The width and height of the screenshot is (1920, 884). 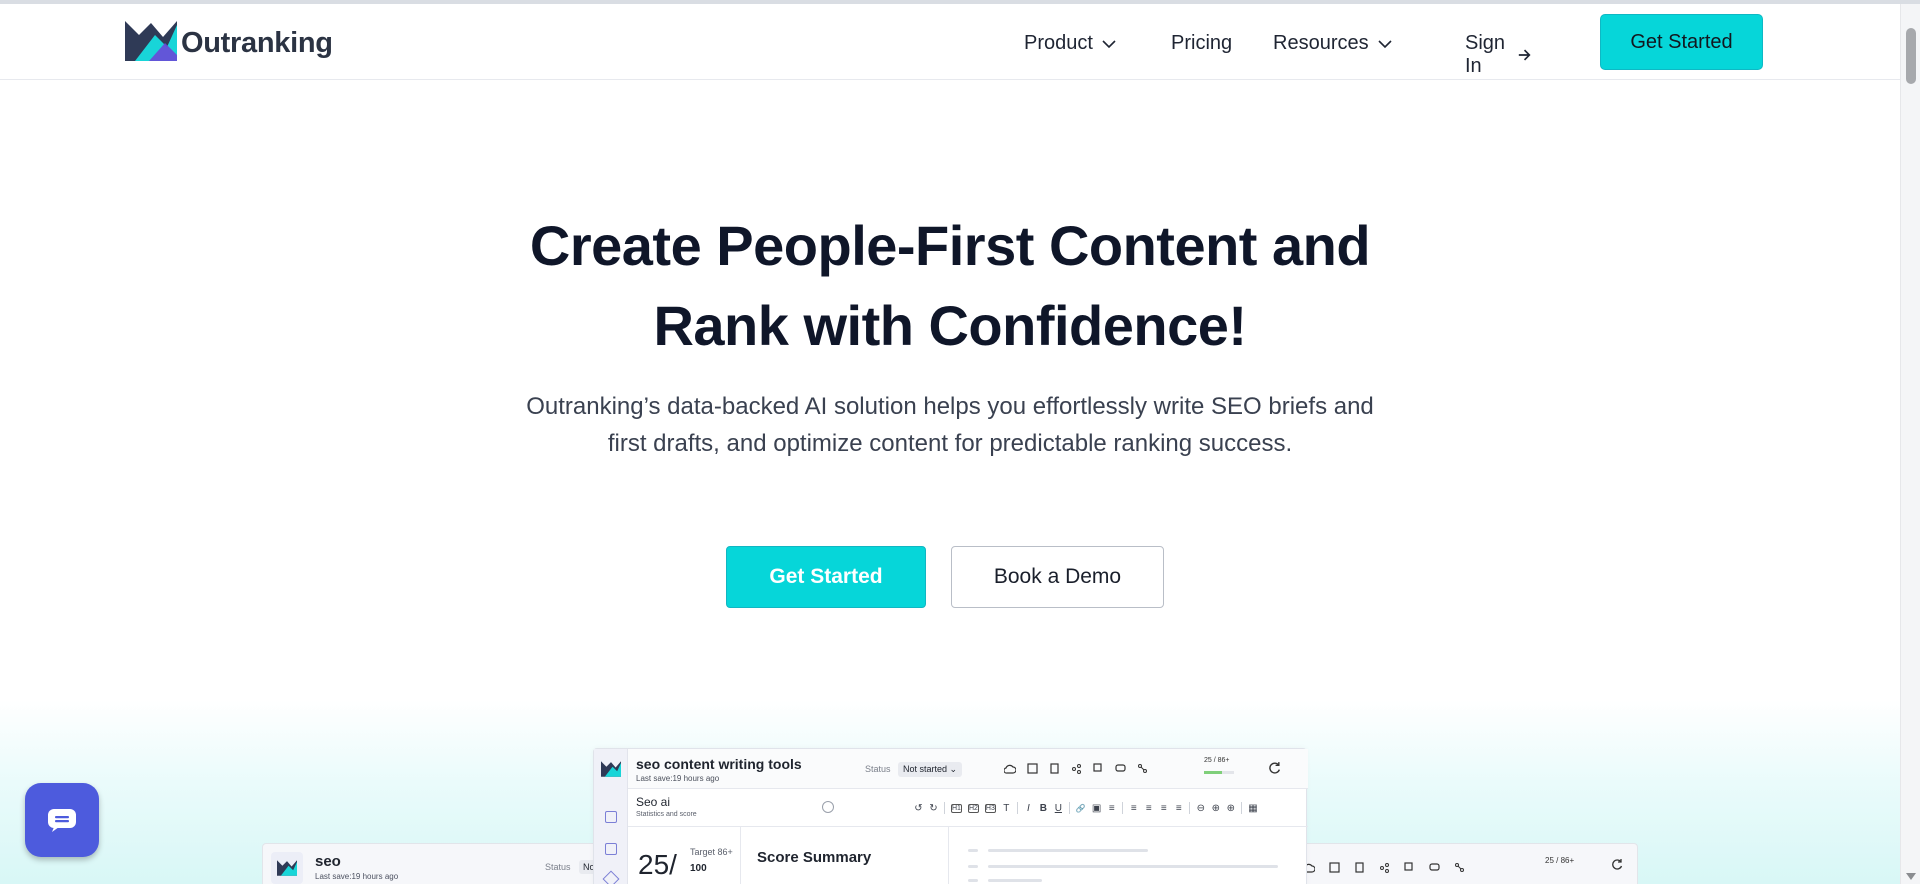 What do you see at coordinates (990, 808) in the screenshot?
I see `h3-icon: H3` at bounding box center [990, 808].